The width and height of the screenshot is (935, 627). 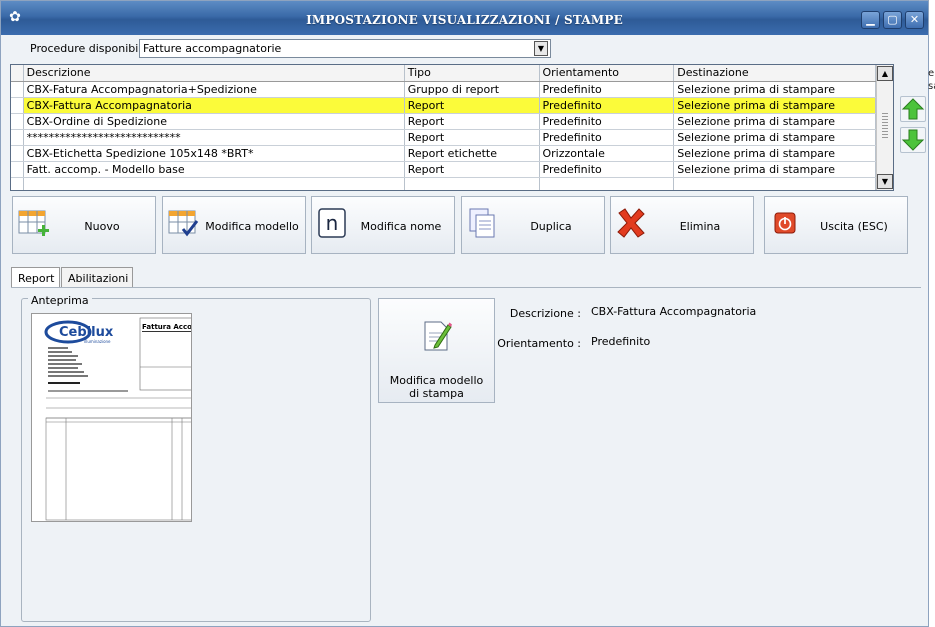 I want to click on cell-descrizione: CBX-Etichetta Spedizione 105x148 *BRT*, so click(x=214, y=153).